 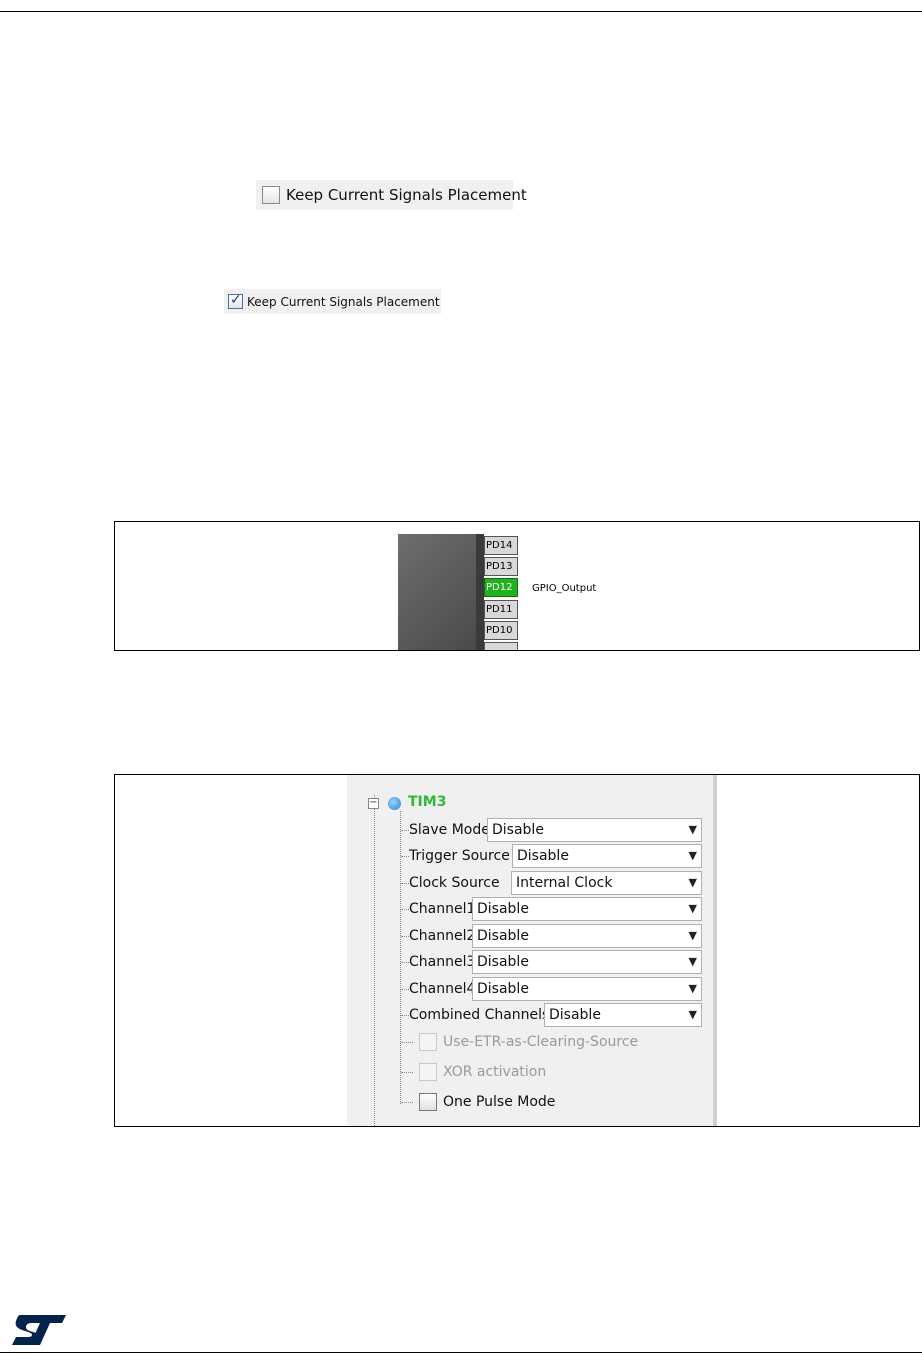 I want to click on setting-trigger-source: Trigger Source Disable ▼, so click(x=551, y=856).